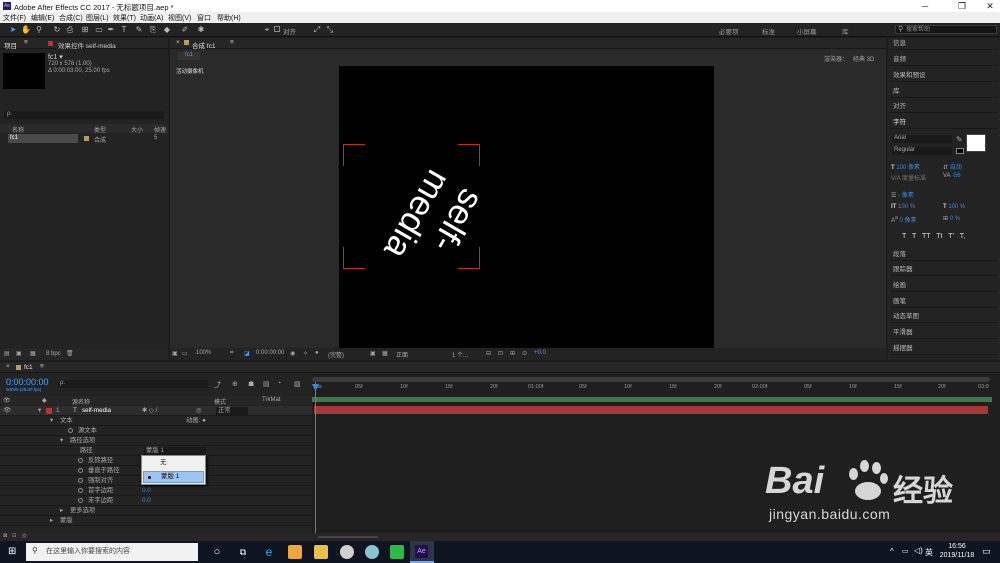  I want to click on menu-window: 窗口, so click(204, 18).